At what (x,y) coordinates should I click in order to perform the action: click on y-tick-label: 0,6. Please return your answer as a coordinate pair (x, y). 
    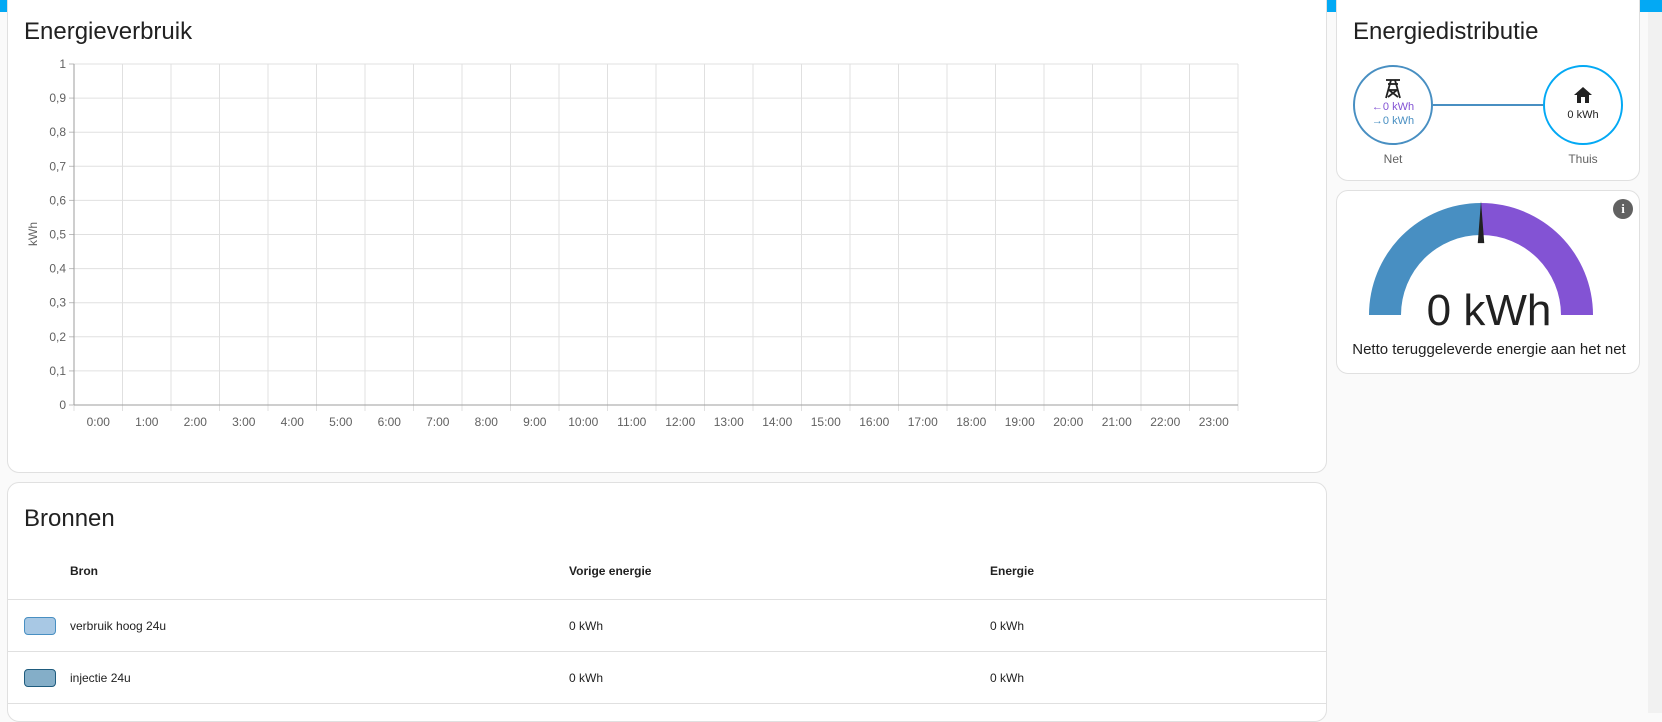
    Looking at the image, I should click on (57, 200).